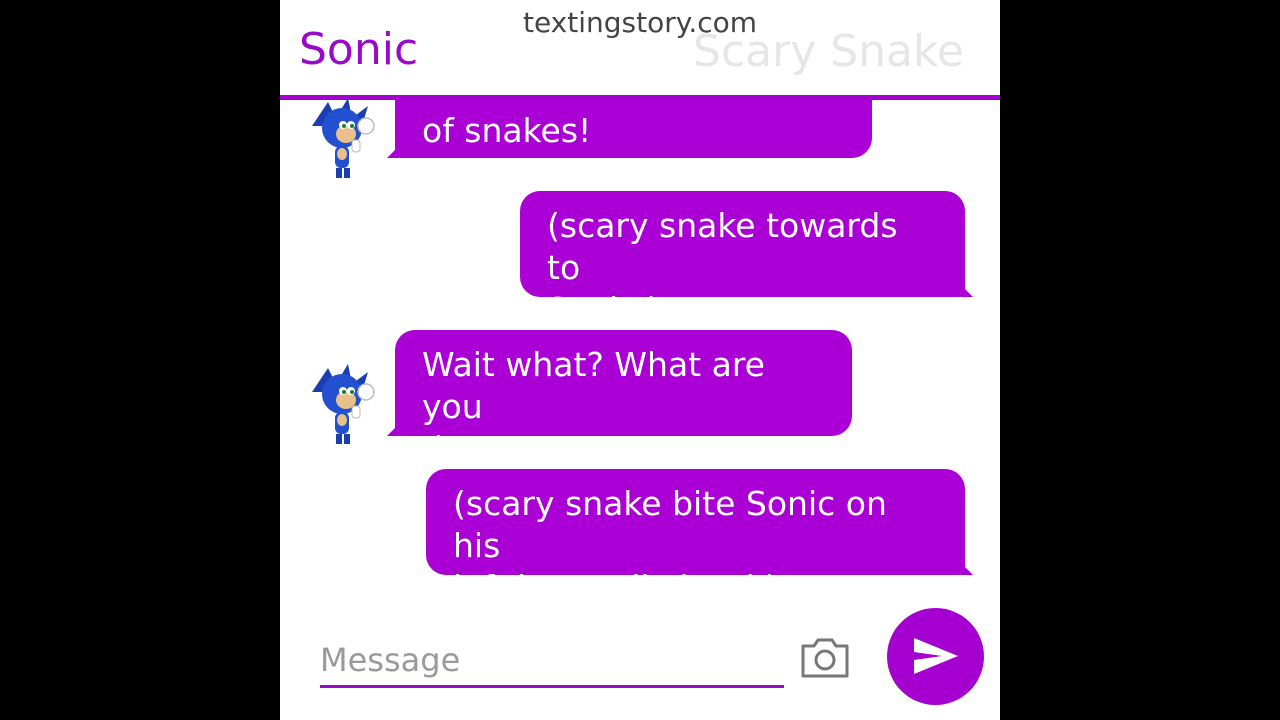 The height and width of the screenshot is (720, 1280). Describe the element at coordinates (629, 129) in the screenshot. I see `message-bubble-sonic: … of snakes!` at that location.